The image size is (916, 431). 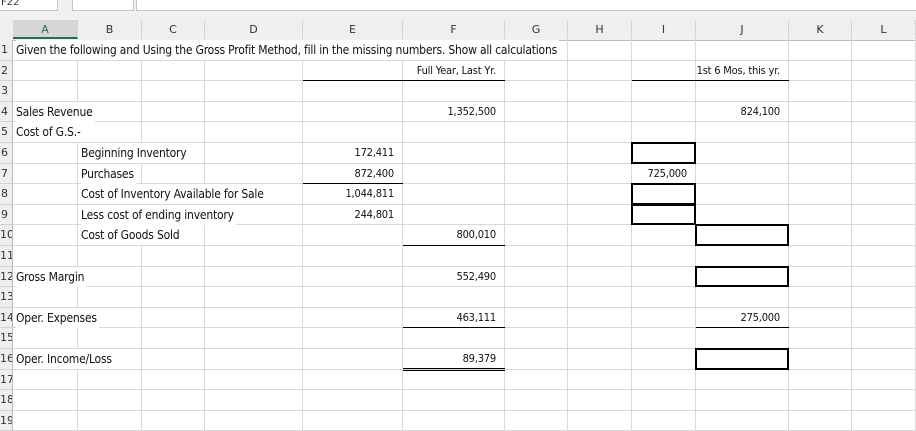 What do you see at coordinates (353, 400) in the screenshot?
I see `cell-E18` at bounding box center [353, 400].